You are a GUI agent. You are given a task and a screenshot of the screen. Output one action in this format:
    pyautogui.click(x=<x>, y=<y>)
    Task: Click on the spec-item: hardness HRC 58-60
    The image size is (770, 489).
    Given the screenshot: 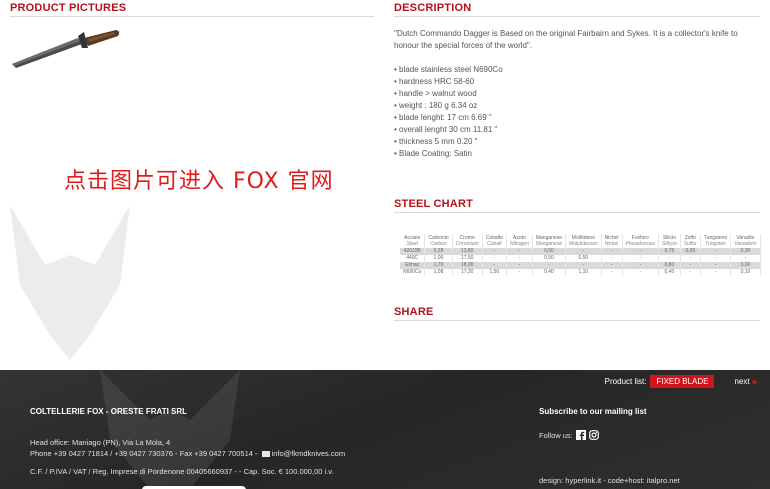 What is the action you would take?
    pyautogui.click(x=577, y=82)
    